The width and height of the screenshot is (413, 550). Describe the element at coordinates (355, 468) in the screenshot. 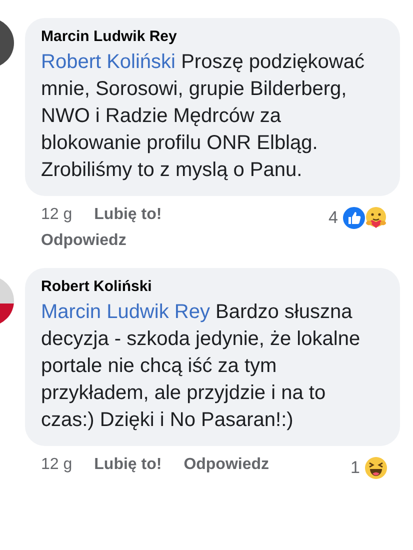

I see `reaction-count: 1` at that location.